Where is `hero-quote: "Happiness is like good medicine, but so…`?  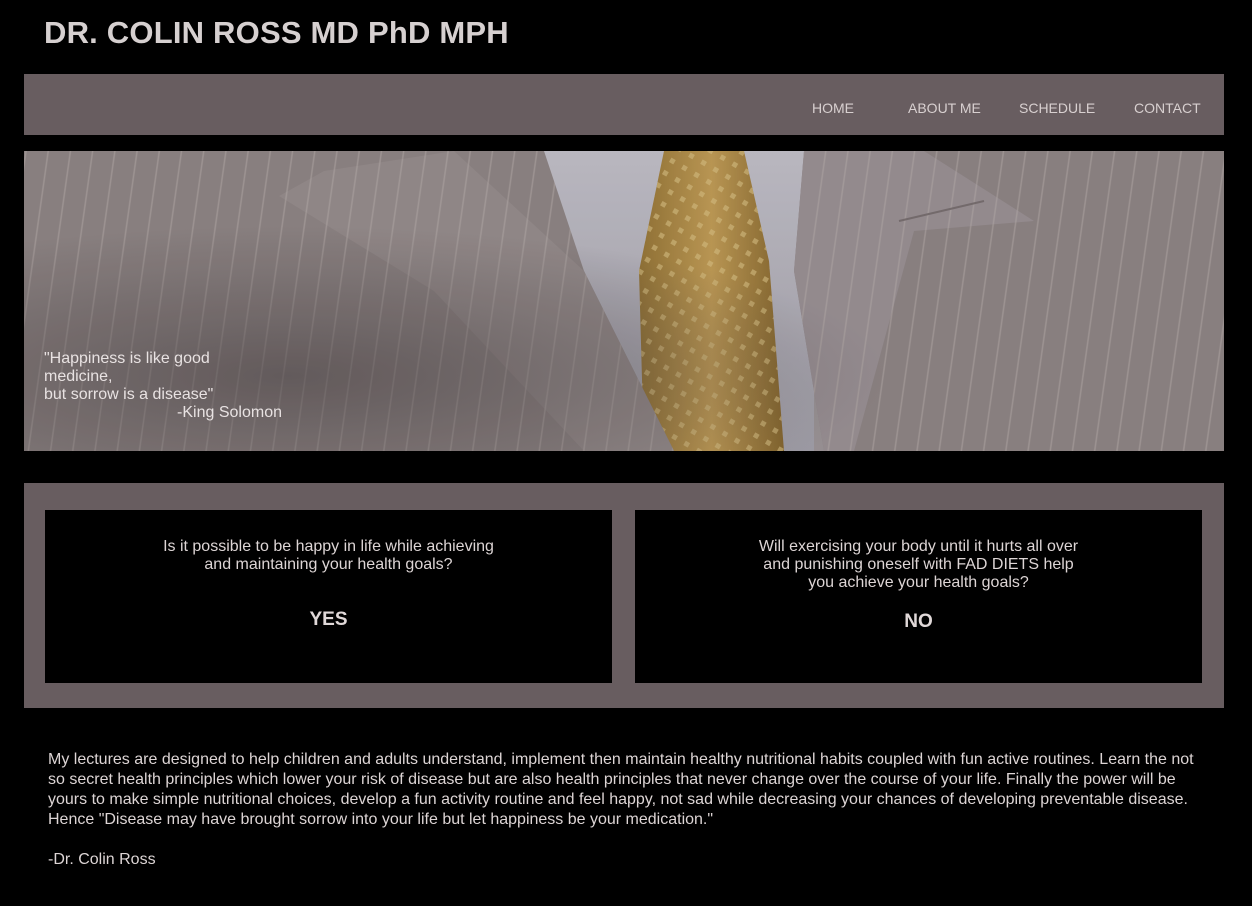 hero-quote: "Happiness is like good medicine, but so… is located at coordinates (163, 386).